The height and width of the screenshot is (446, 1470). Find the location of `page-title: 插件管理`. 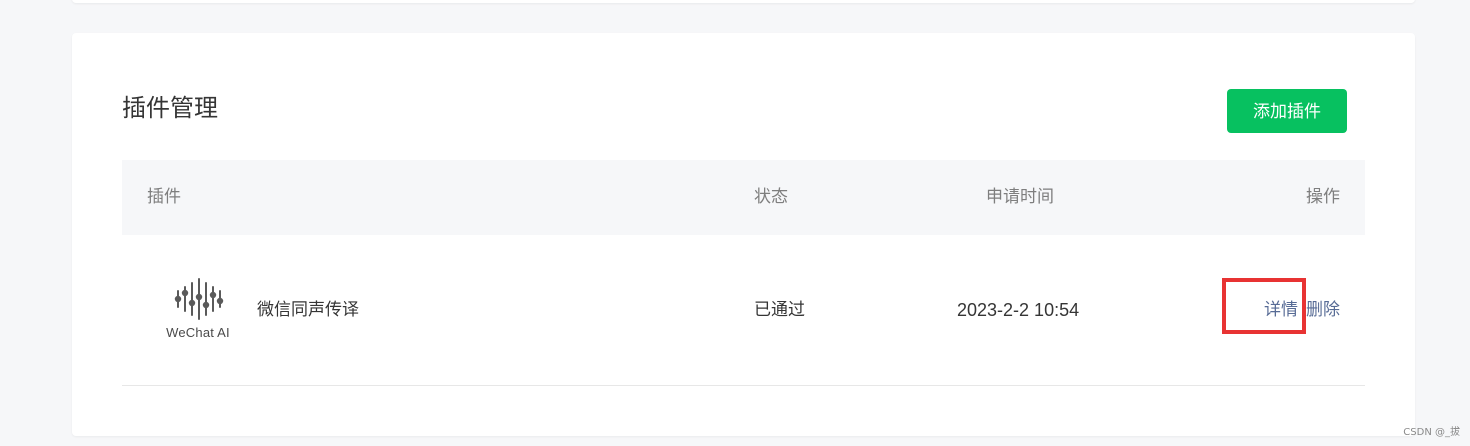

page-title: 插件管理 is located at coordinates (170, 108).